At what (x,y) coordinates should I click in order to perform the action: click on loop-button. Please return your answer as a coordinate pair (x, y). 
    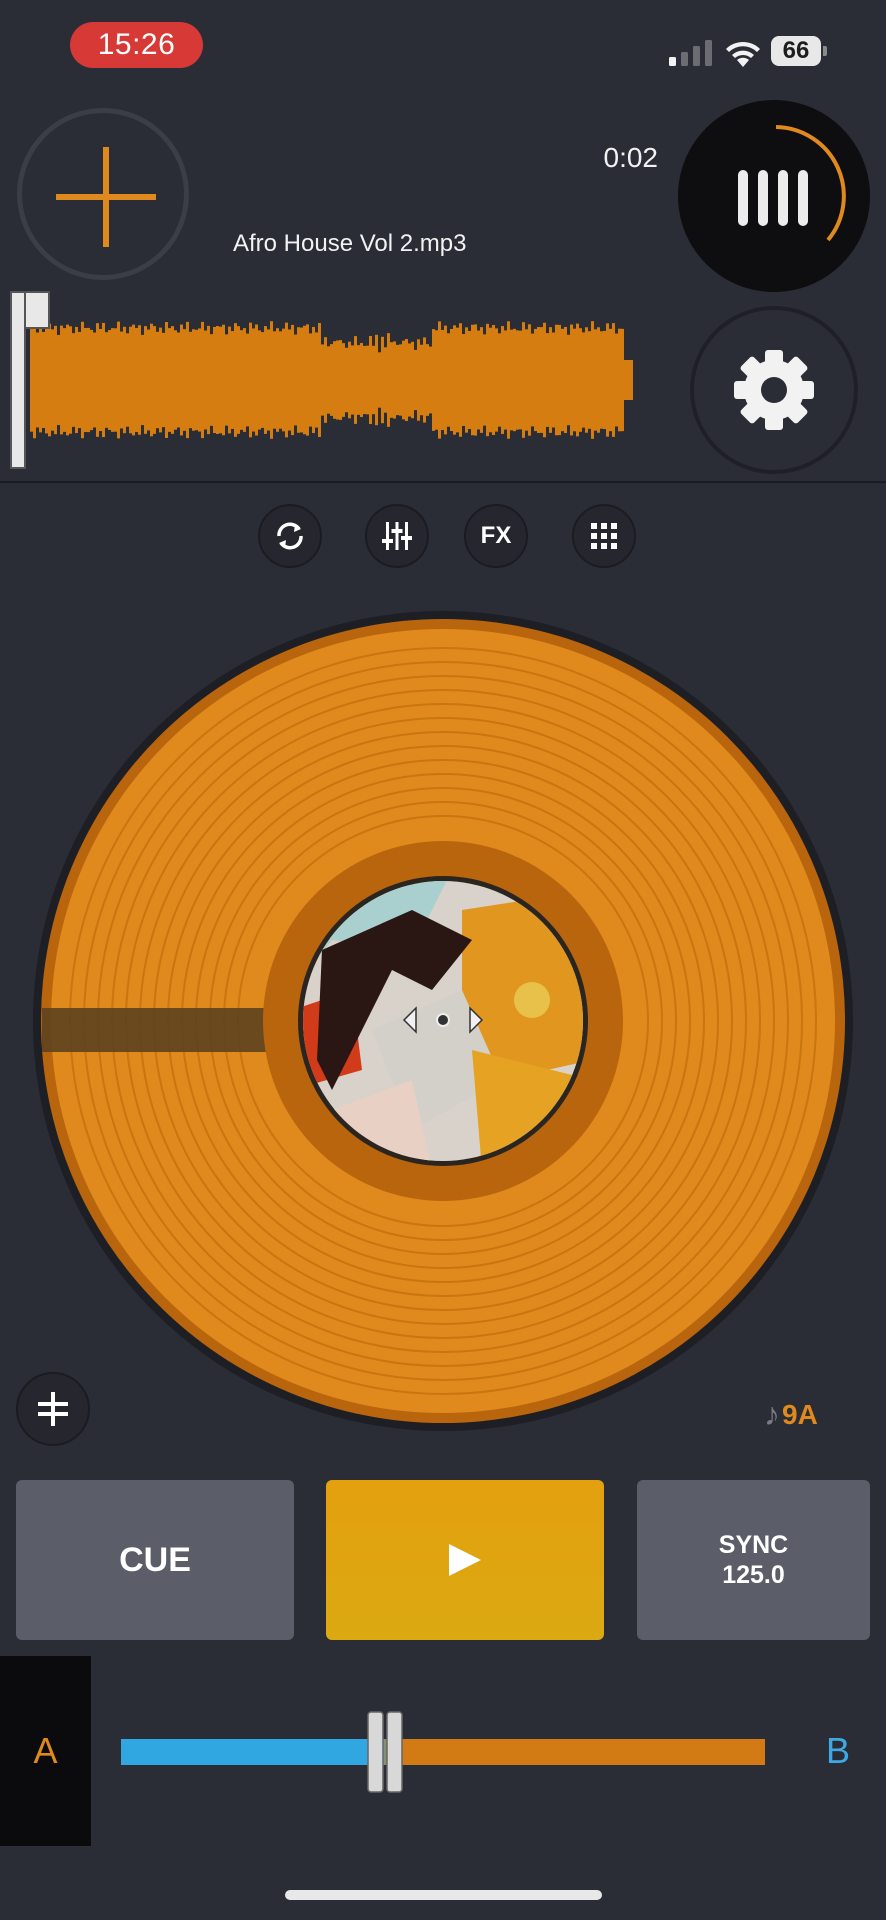
    Looking at the image, I should click on (290, 536).